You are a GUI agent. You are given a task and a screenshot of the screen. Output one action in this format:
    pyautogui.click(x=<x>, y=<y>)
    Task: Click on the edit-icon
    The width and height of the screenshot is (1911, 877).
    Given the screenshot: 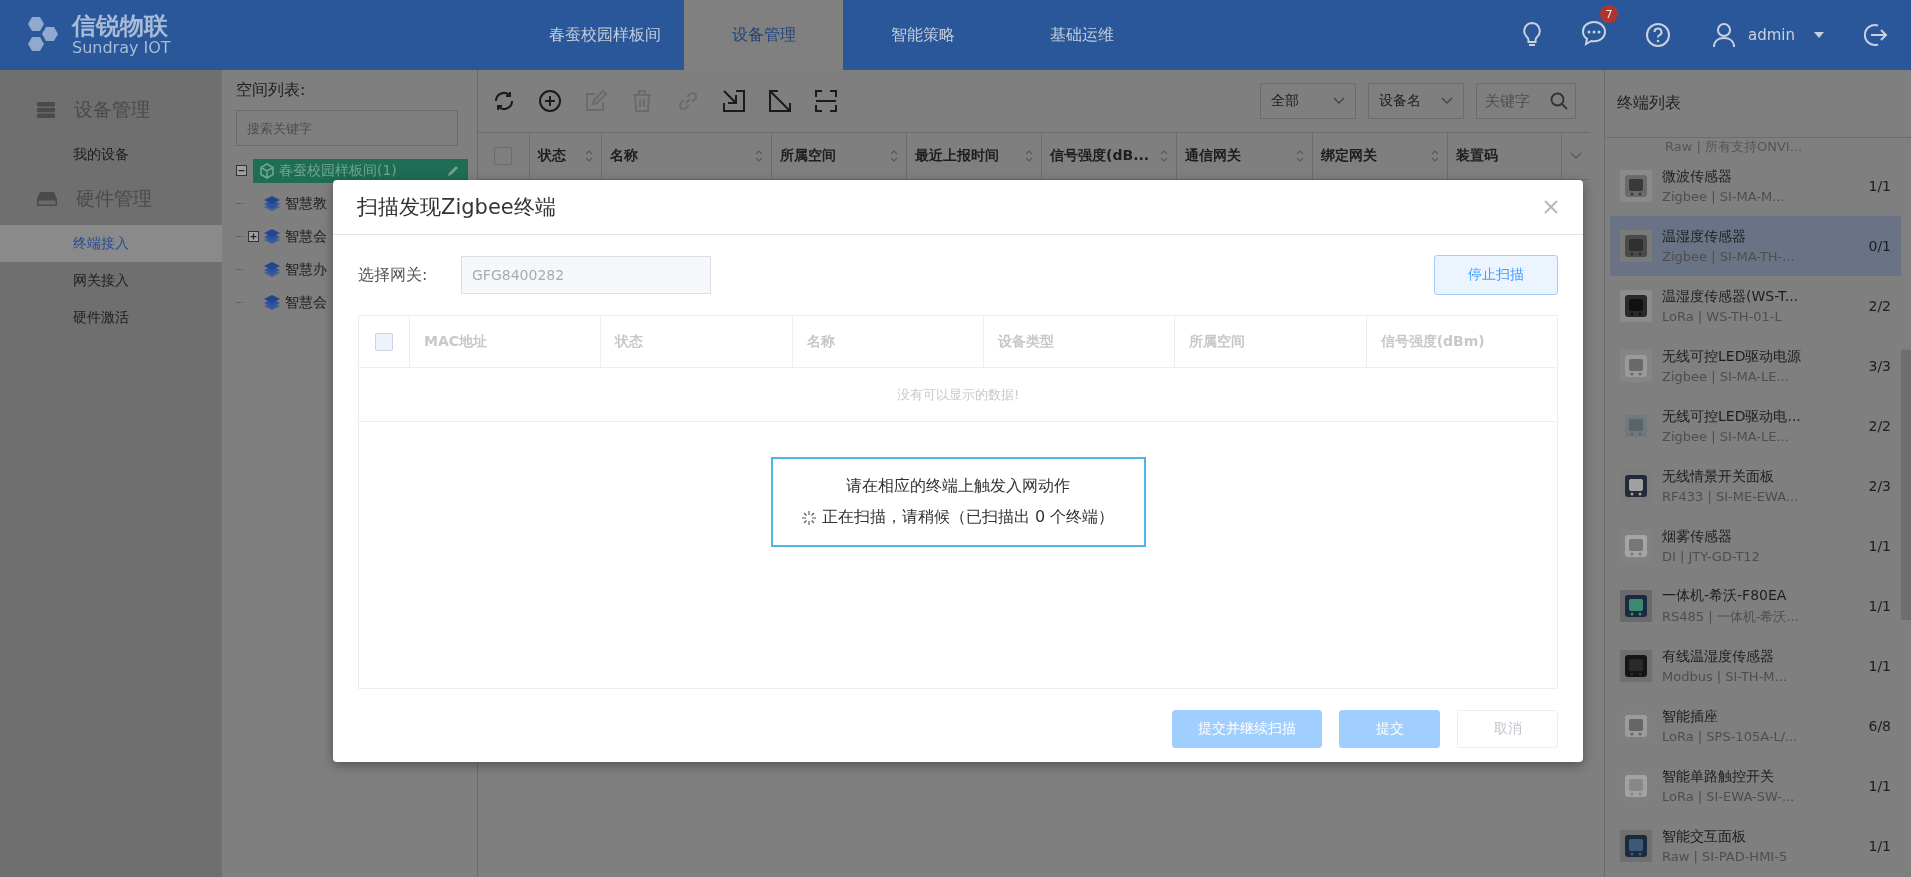 What is the action you would take?
    pyautogui.click(x=453, y=170)
    